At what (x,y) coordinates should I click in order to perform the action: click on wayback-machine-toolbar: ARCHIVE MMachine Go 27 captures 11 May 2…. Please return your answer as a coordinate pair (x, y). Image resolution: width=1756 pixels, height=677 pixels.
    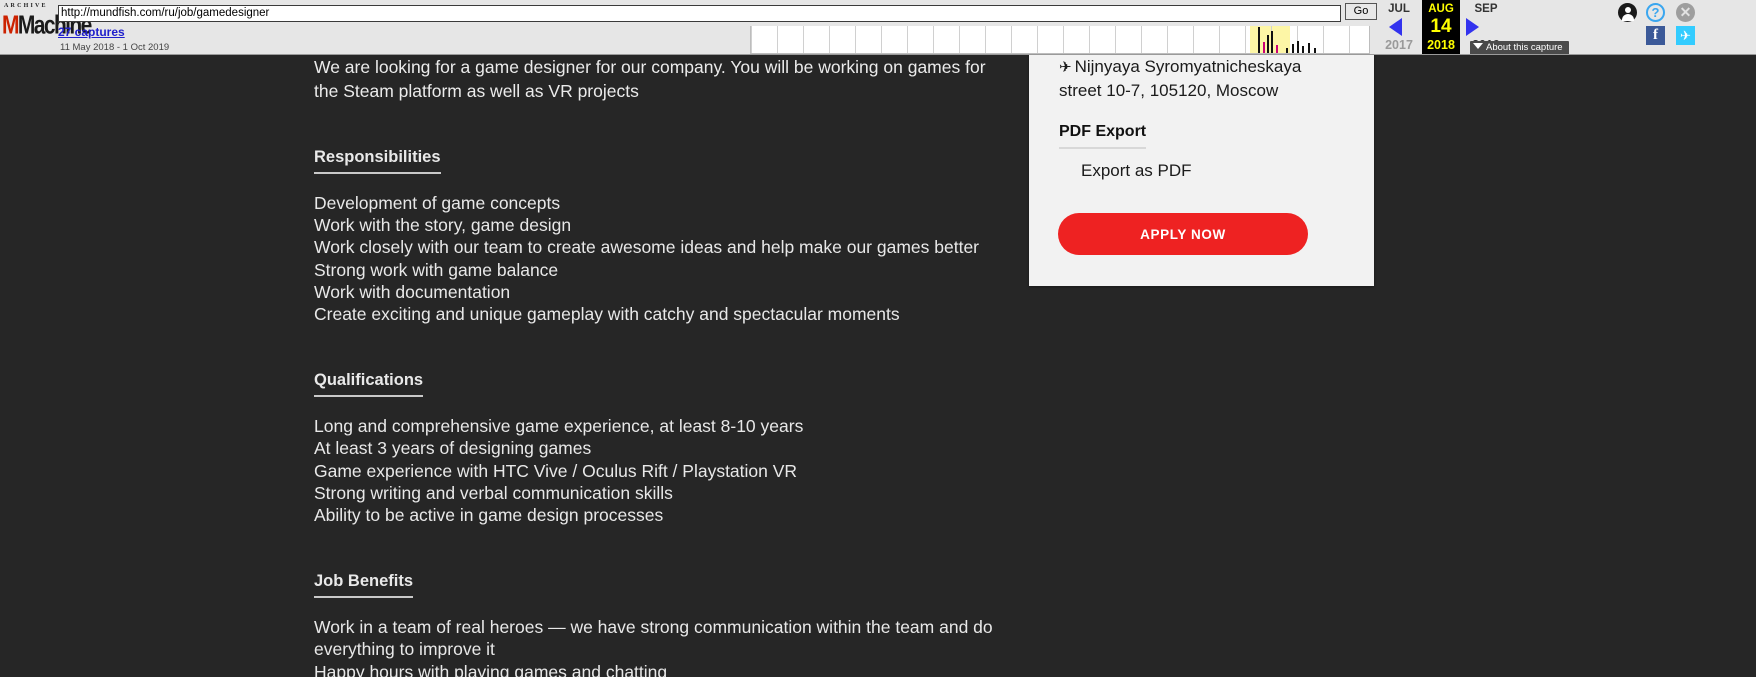
    Looking at the image, I should click on (878, 27).